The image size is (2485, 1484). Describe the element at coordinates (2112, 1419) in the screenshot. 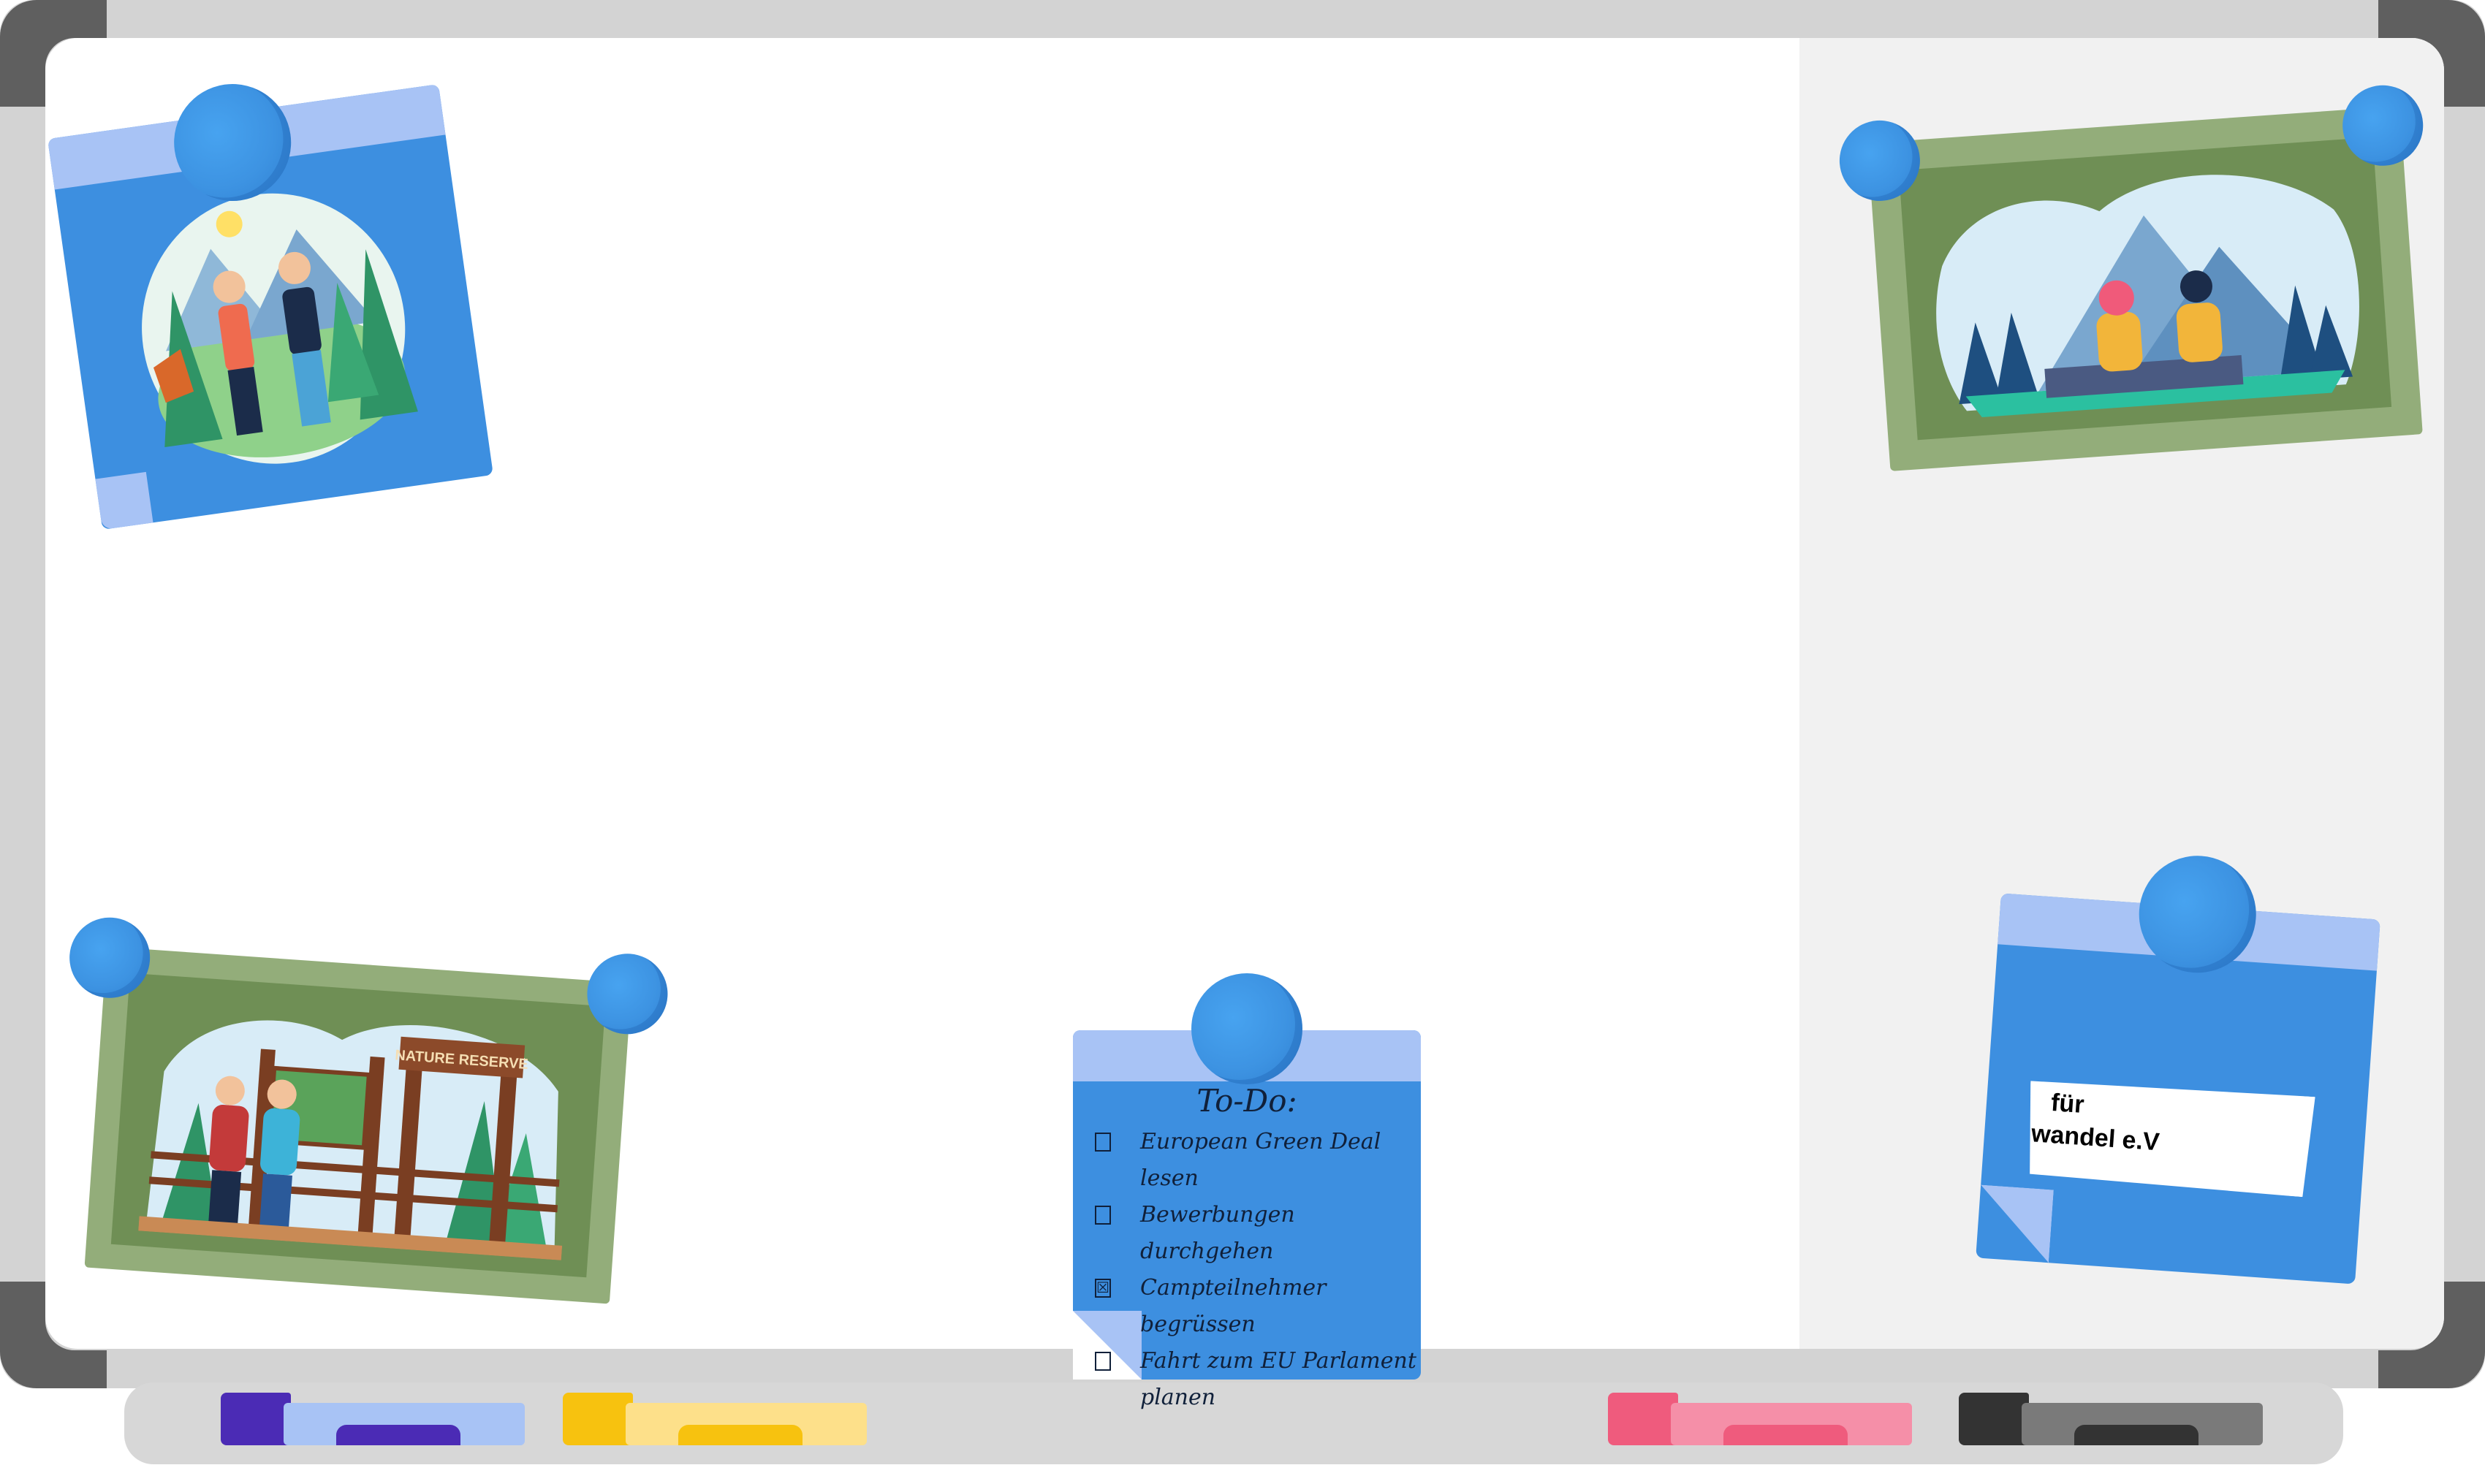

I see `black-marker` at that location.